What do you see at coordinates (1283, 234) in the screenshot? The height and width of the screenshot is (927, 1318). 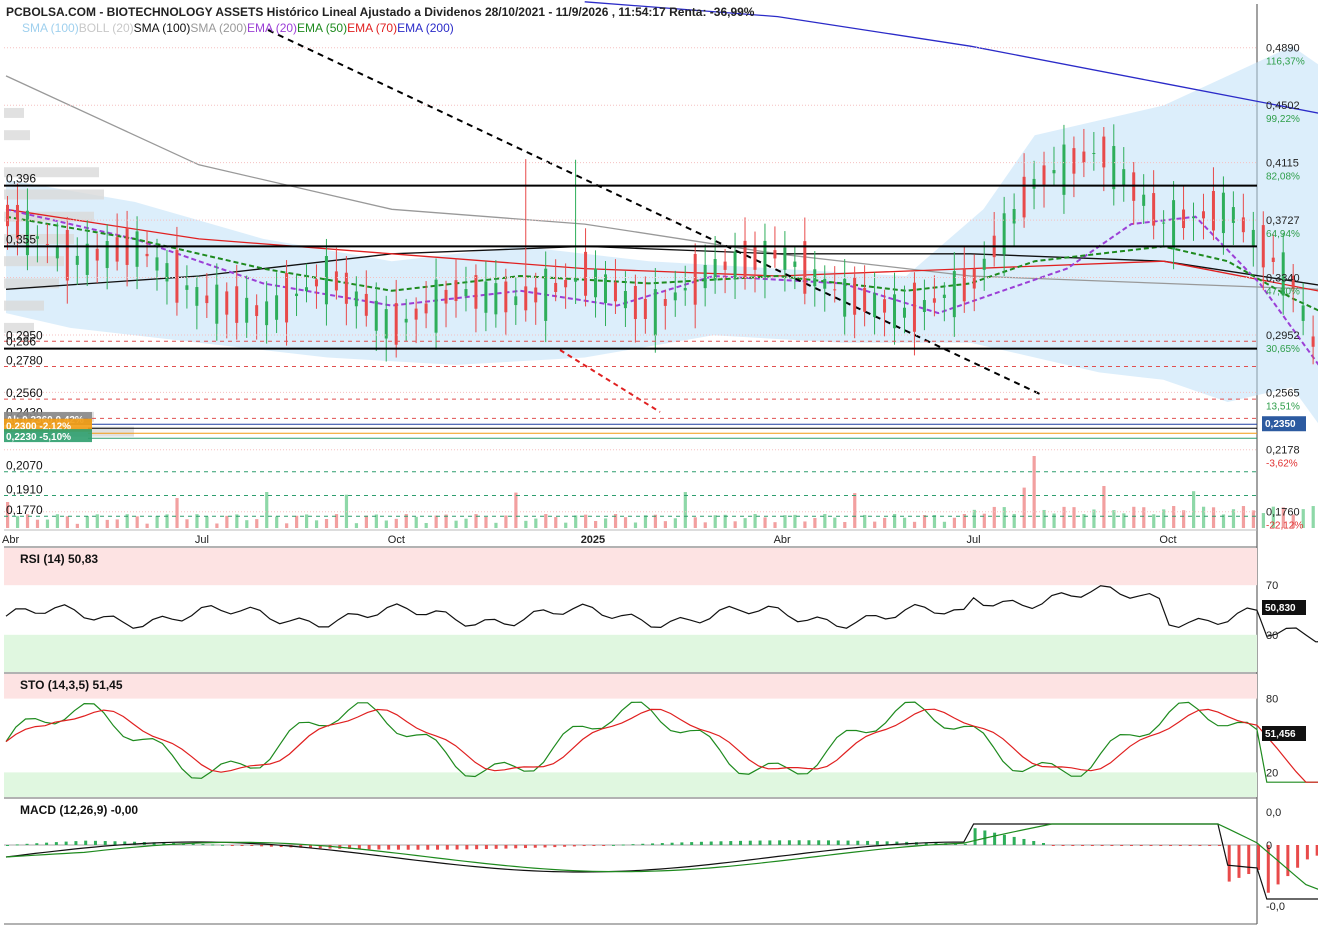 I see `y-tick-pct: 64,94%` at bounding box center [1283, 234].